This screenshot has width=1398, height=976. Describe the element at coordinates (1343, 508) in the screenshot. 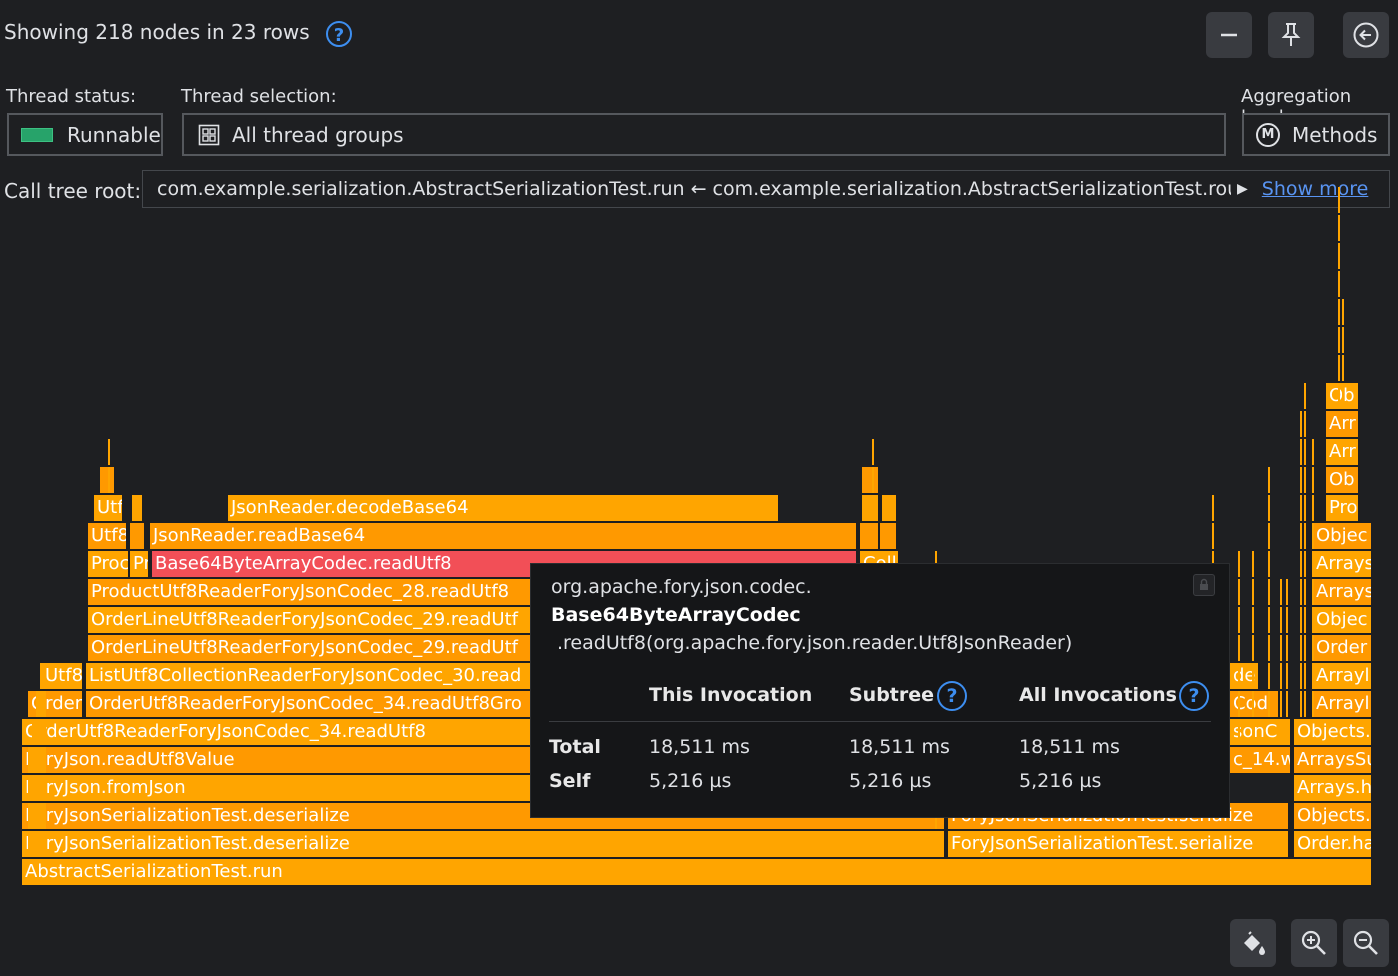

I see `flame-frame: Pro` at that location.